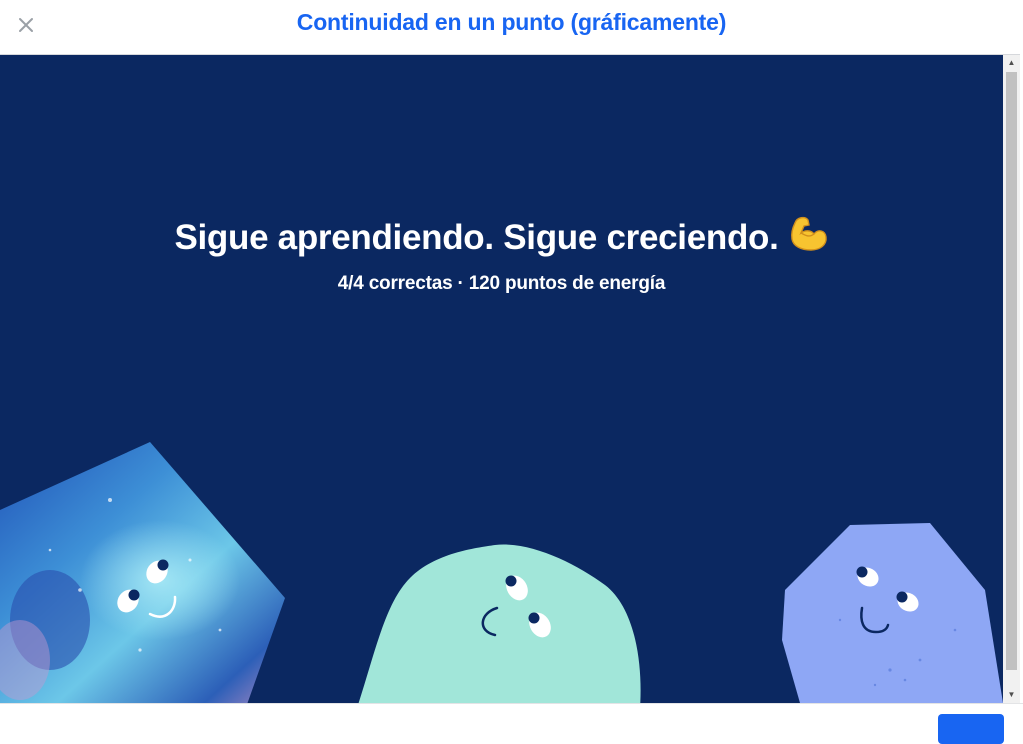  I want to click on page-title: Continuidad en un punto (gráficamente), so click(511, 22).